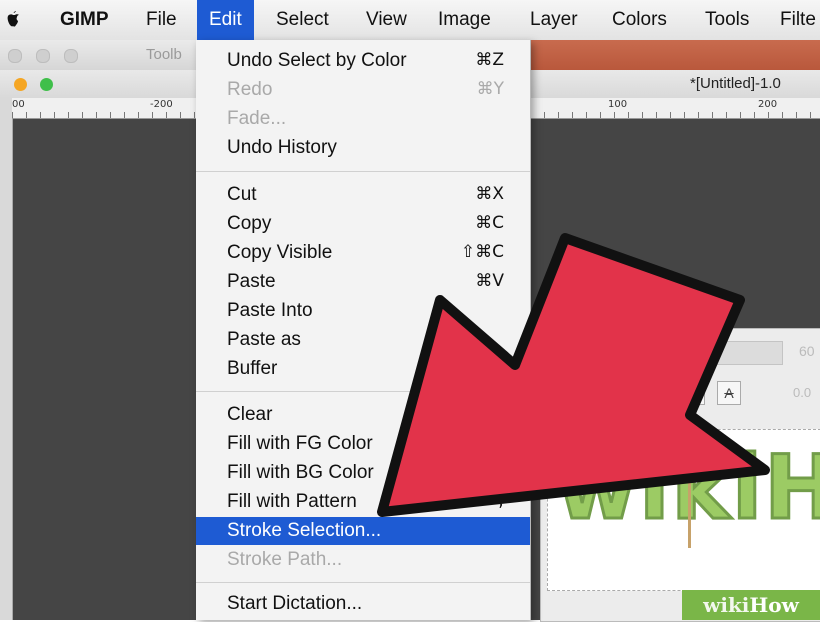  What do you see at coordinates (225, 20) in the screenshot?
I see `menu-edit: Edit` at bounding box center [225, 20].